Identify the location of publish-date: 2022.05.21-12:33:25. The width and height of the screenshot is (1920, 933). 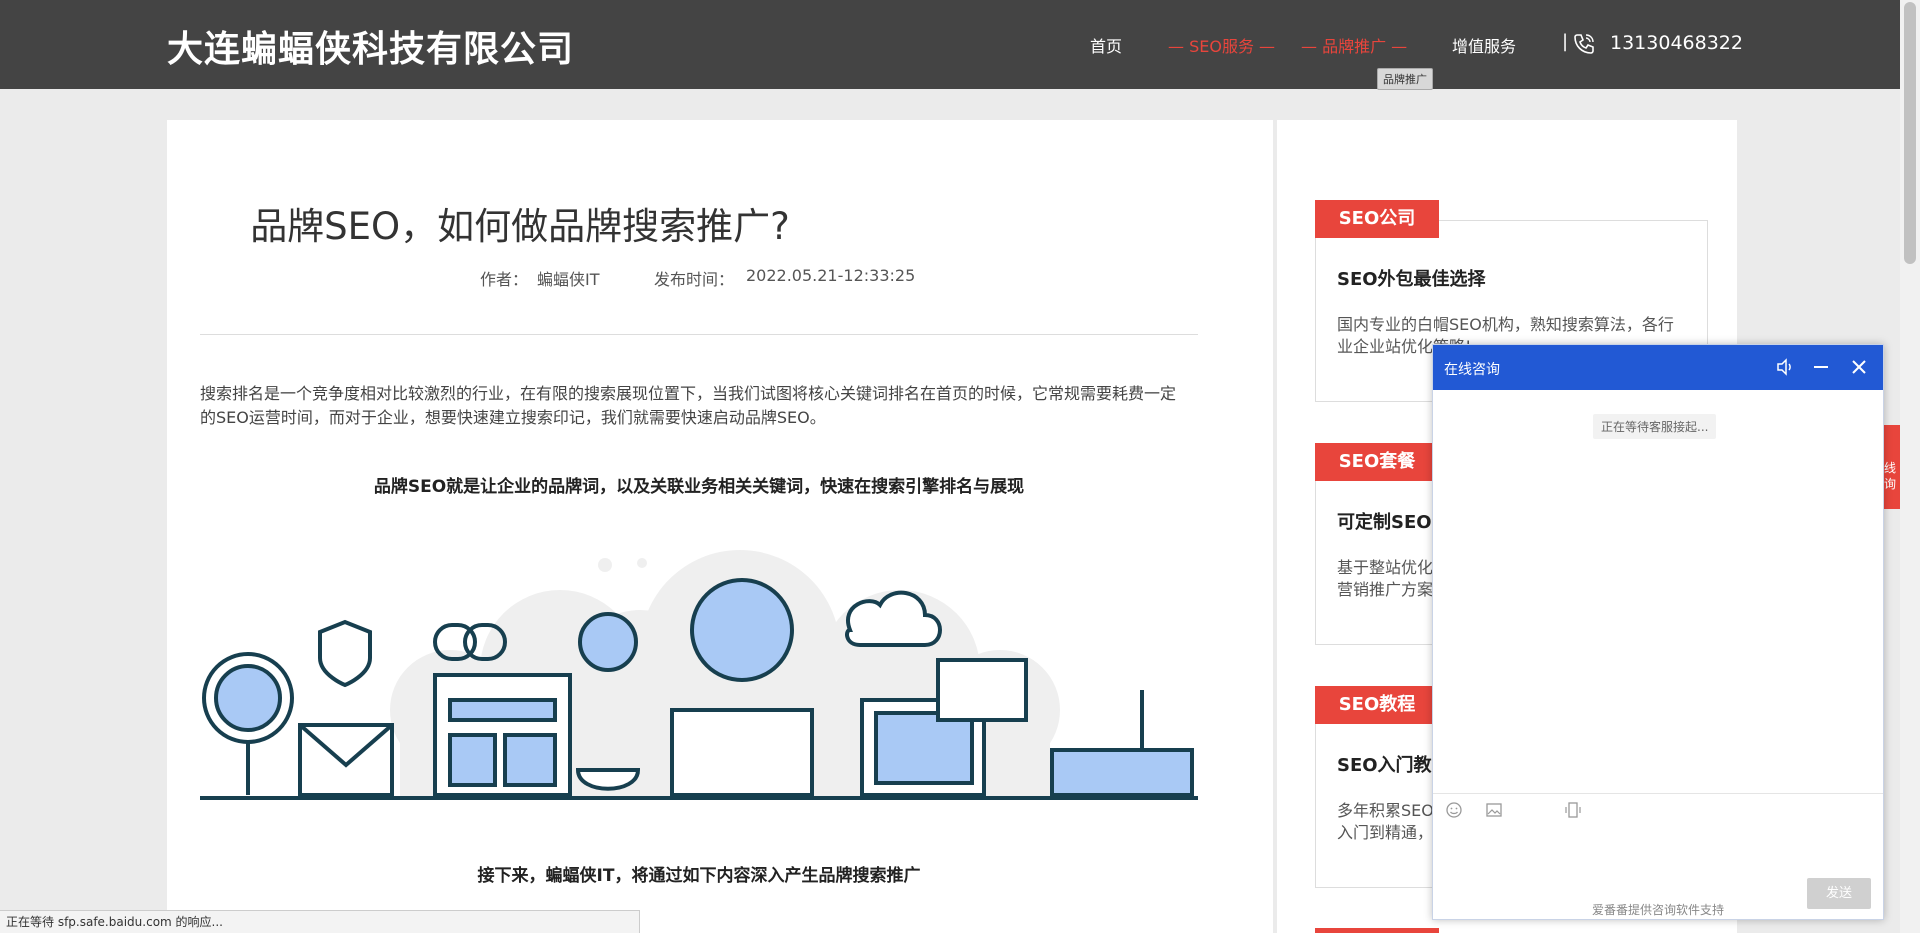
(831, 275).